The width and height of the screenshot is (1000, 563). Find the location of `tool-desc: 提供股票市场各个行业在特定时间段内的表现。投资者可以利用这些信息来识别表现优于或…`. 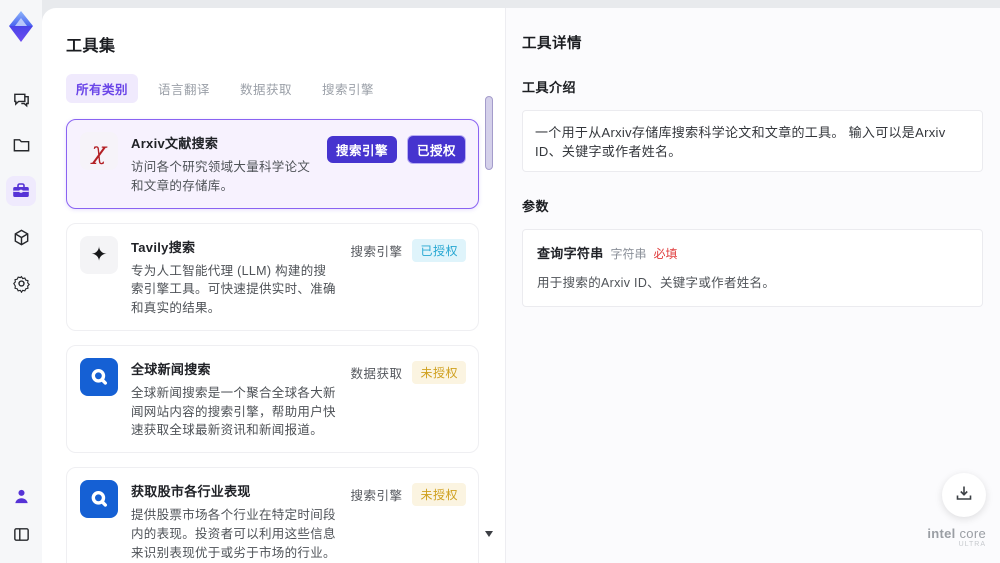

tool-desc: 提供股票市场各个行业在特定时间段内的表现。投资者可以利用这些信息来识别表现优于或… is located at coordinates (233, 534).